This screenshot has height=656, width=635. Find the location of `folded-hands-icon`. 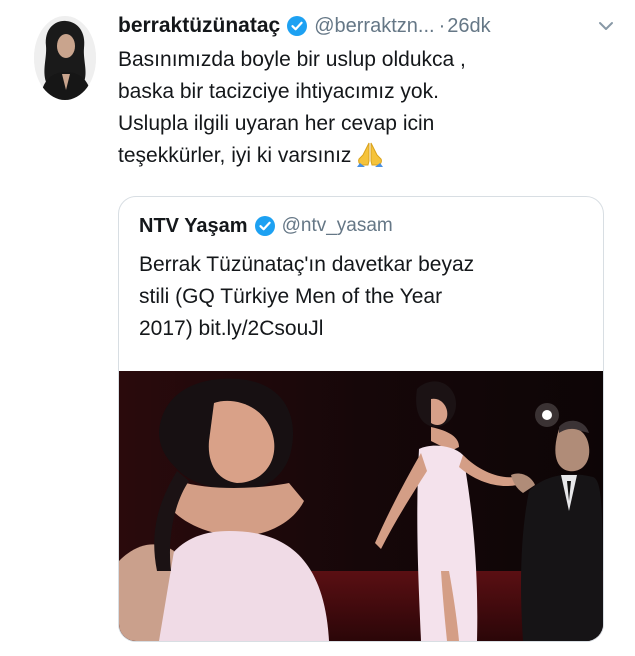

folded-hands-icon is located at coordinates (370, 154).